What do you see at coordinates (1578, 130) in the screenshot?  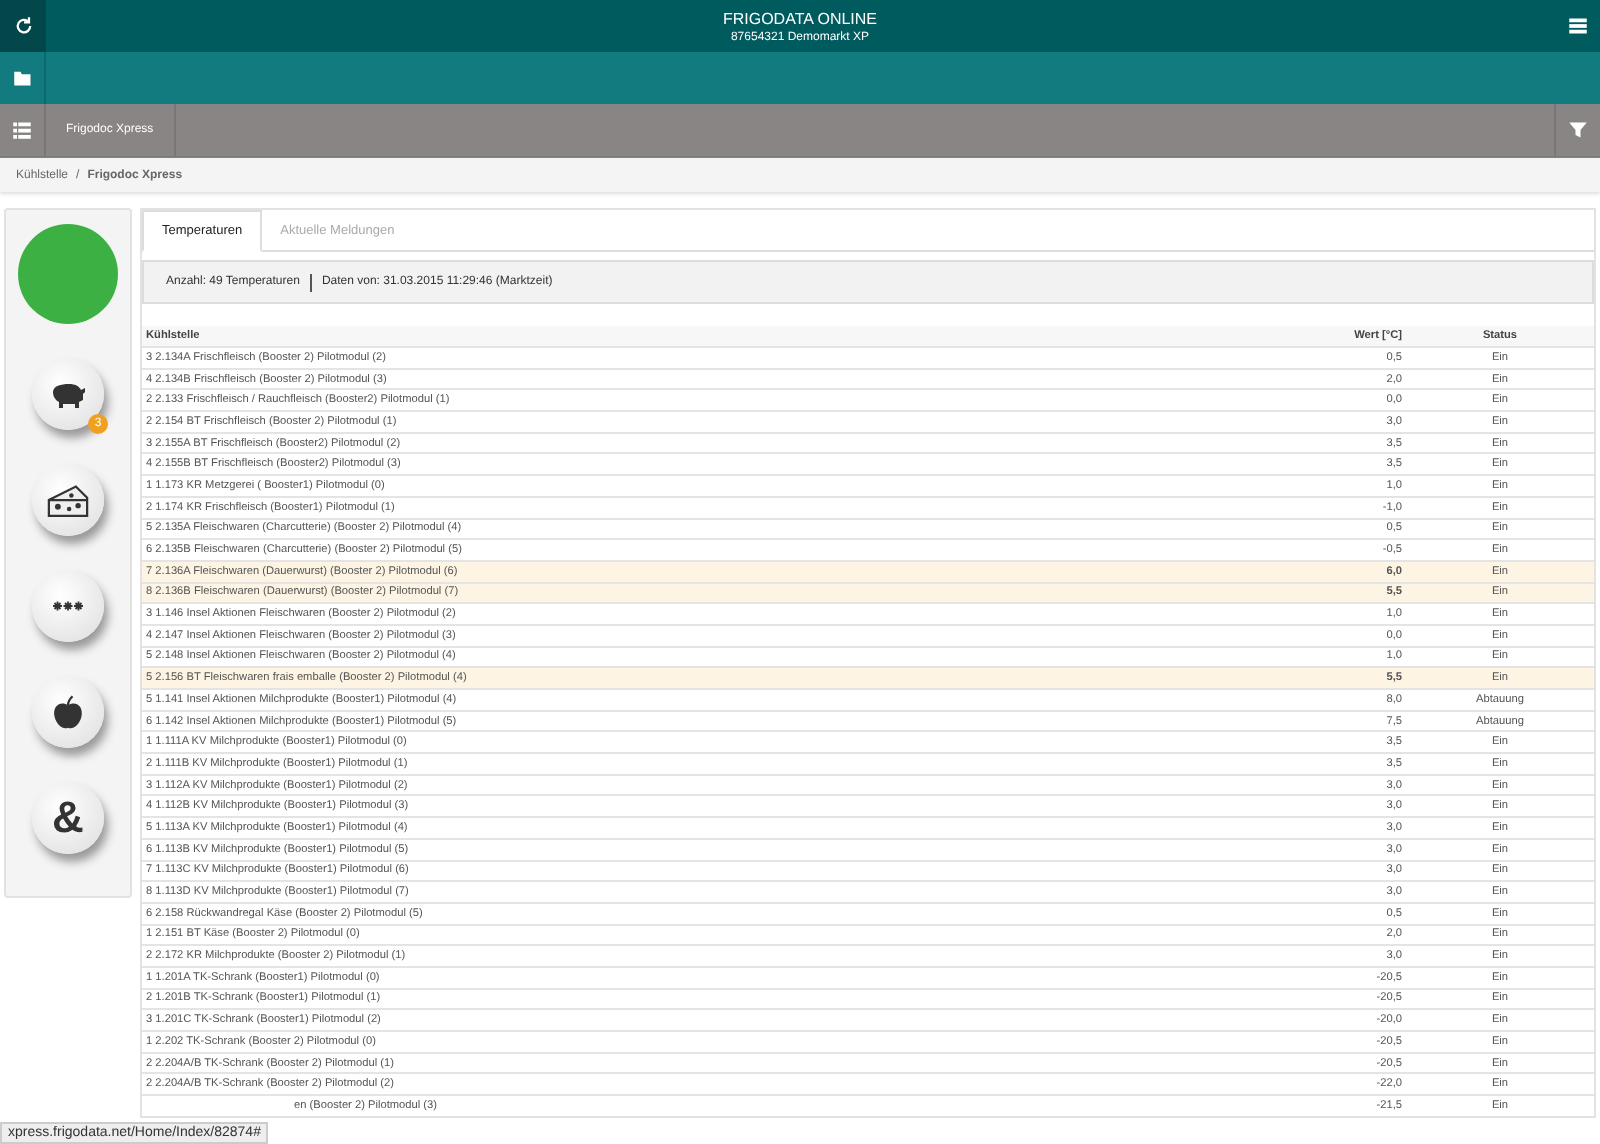 I see `filter-icon` at bounding box center [1578, 130].